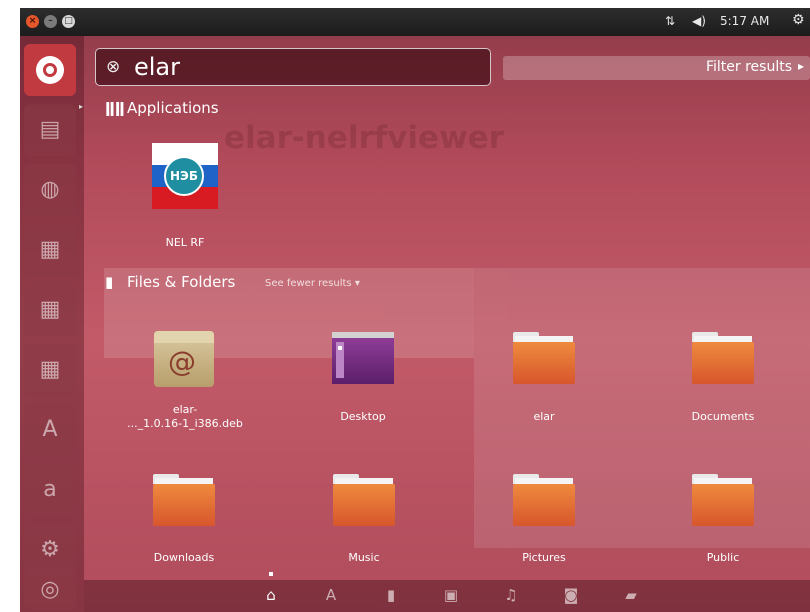 This screenshot has height=612, width=810. What do you see at coordinates (182, 361) in the screenshot?
I see `debian-swirl-icon: @` at bounding box center [182, 361].